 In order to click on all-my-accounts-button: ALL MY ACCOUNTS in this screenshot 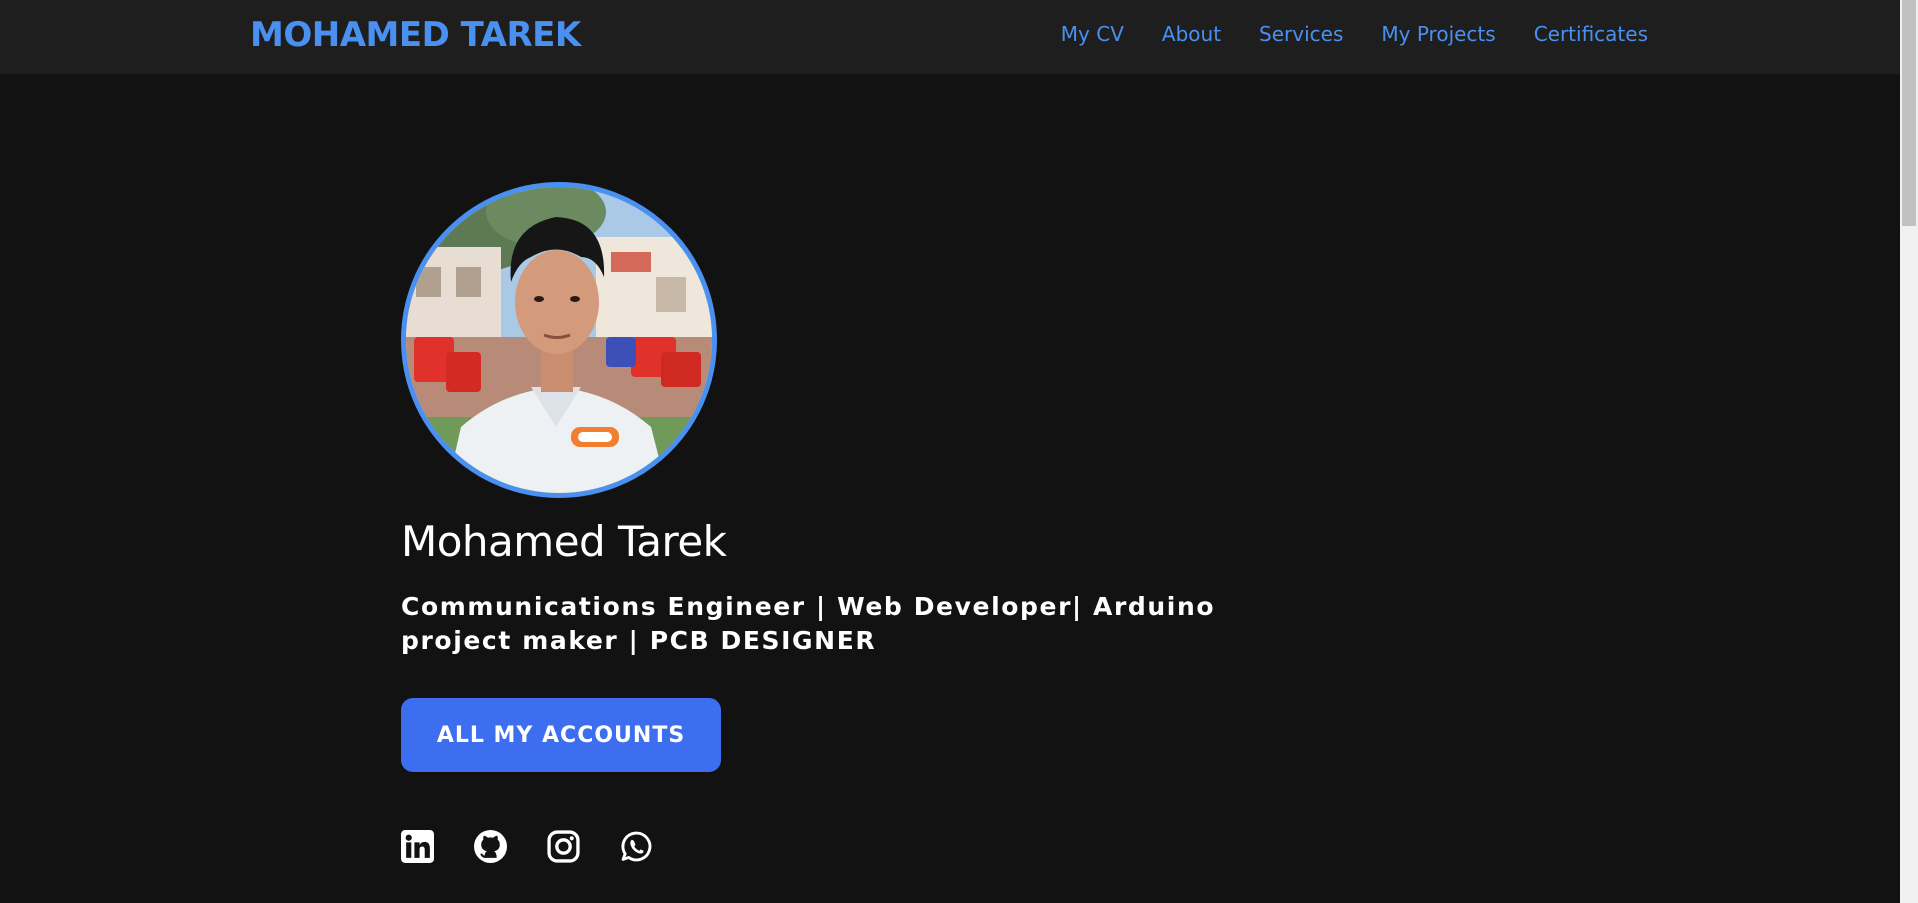, I will do `click(561, 735)`.